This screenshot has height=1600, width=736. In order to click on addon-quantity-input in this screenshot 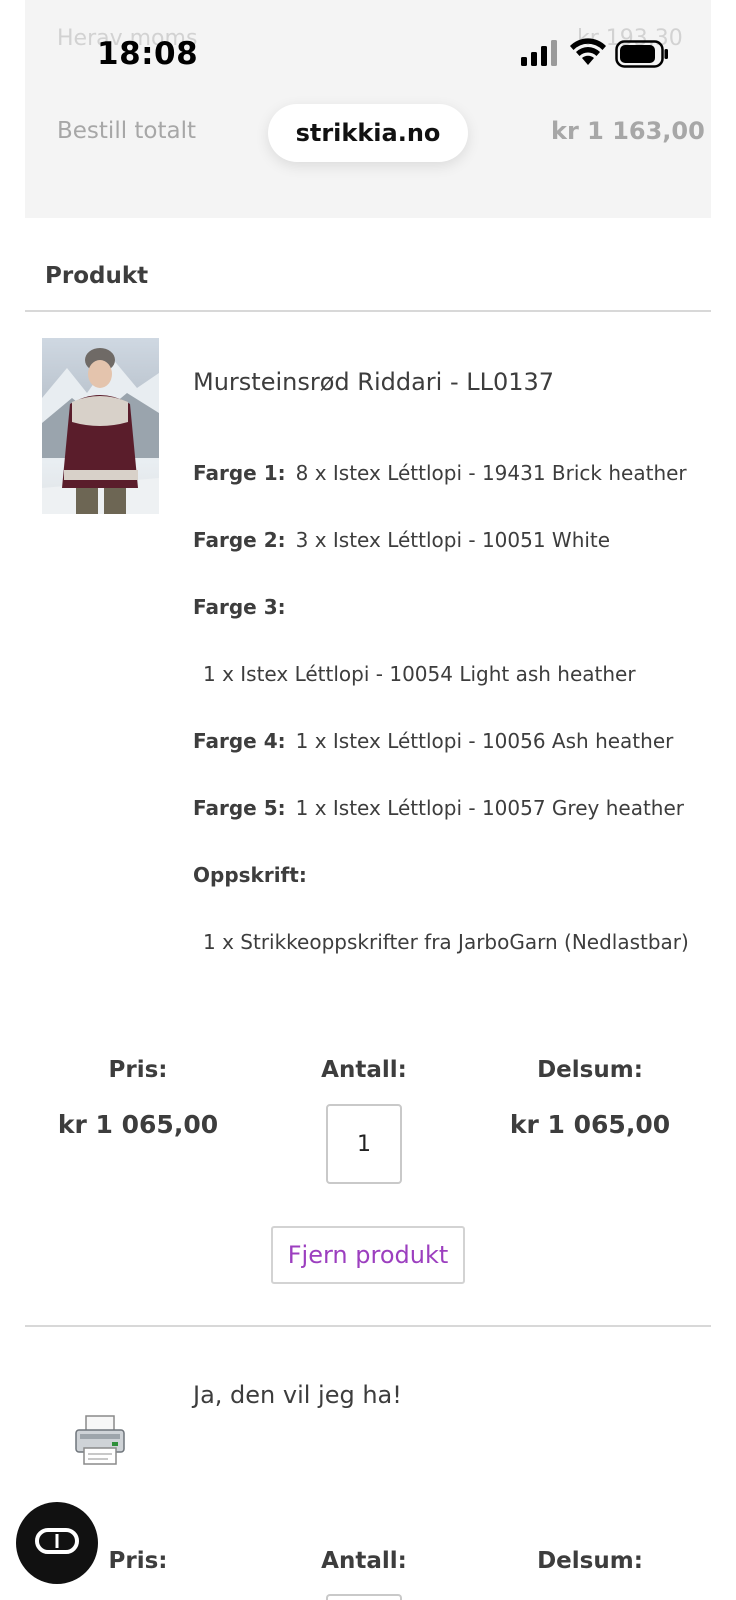, I will do `click(364, 1597)`.